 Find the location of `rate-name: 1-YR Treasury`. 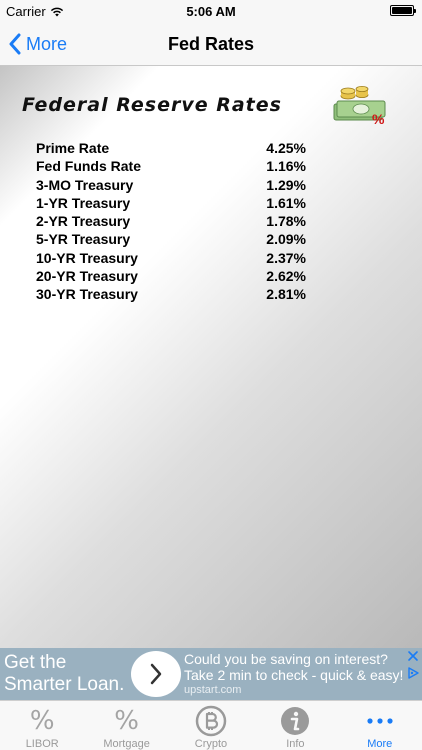

rate-name: 1-YR Treasury is located at coordinates (83, 202).